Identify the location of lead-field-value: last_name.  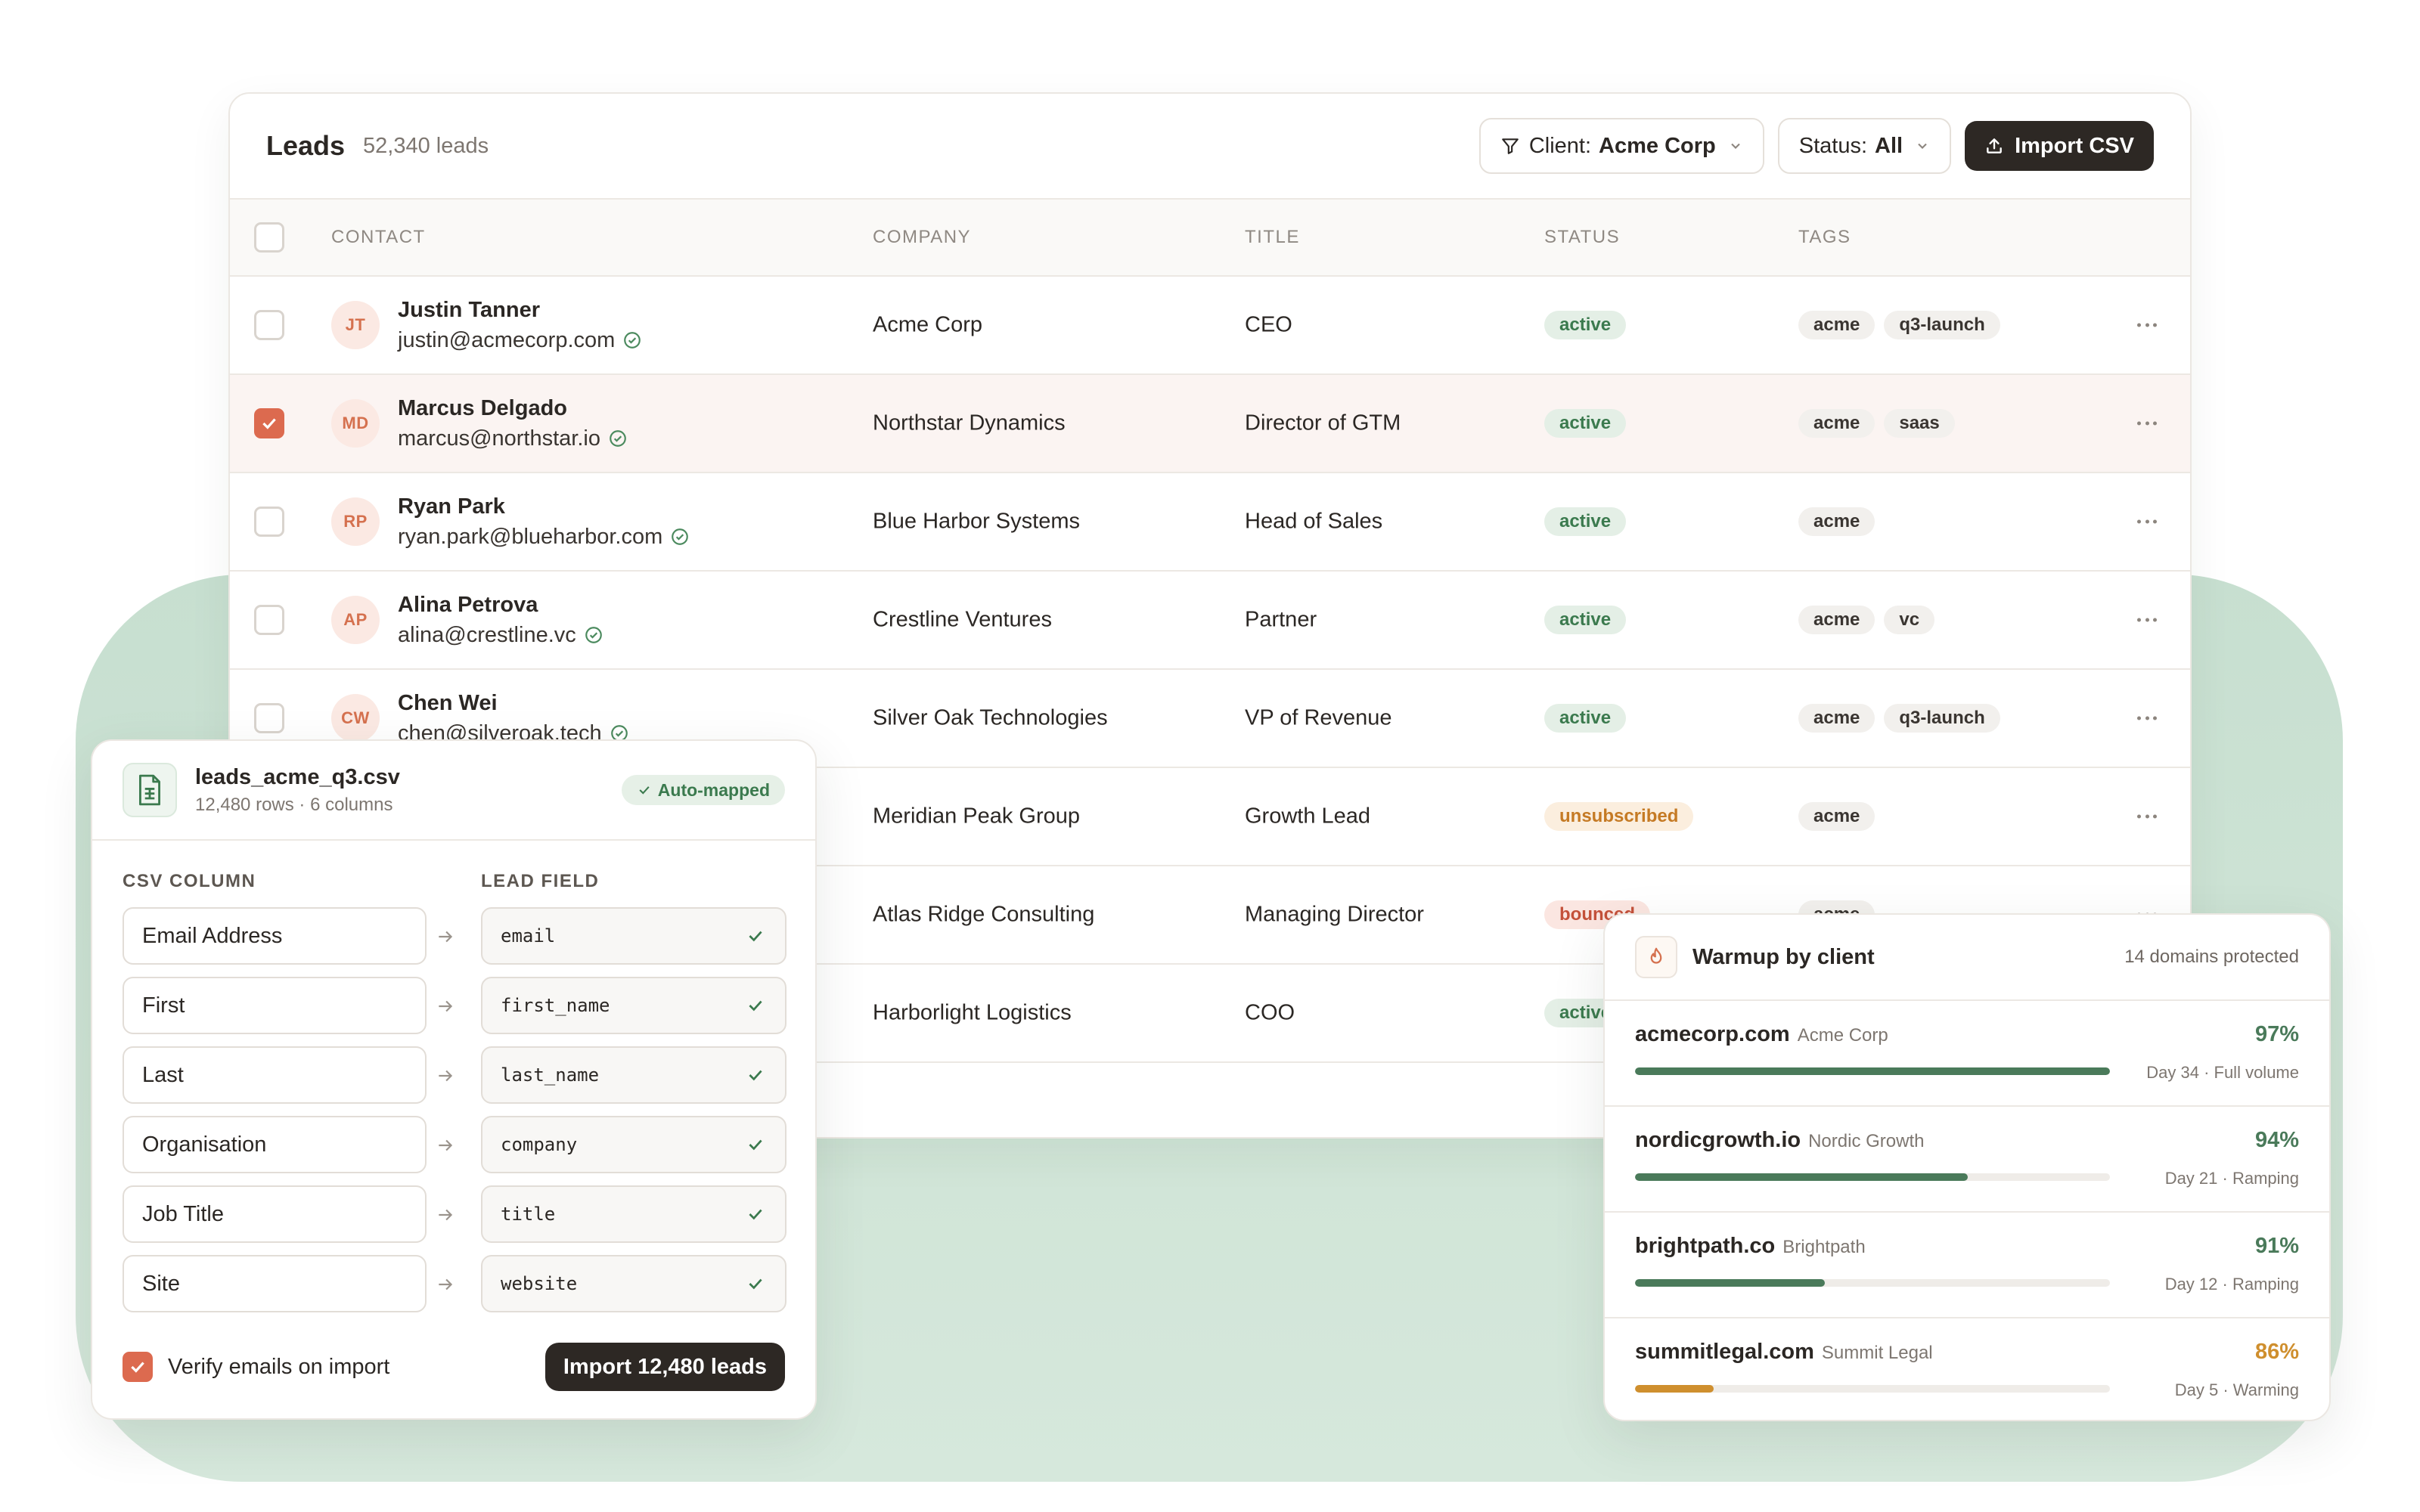
(550, 1075).